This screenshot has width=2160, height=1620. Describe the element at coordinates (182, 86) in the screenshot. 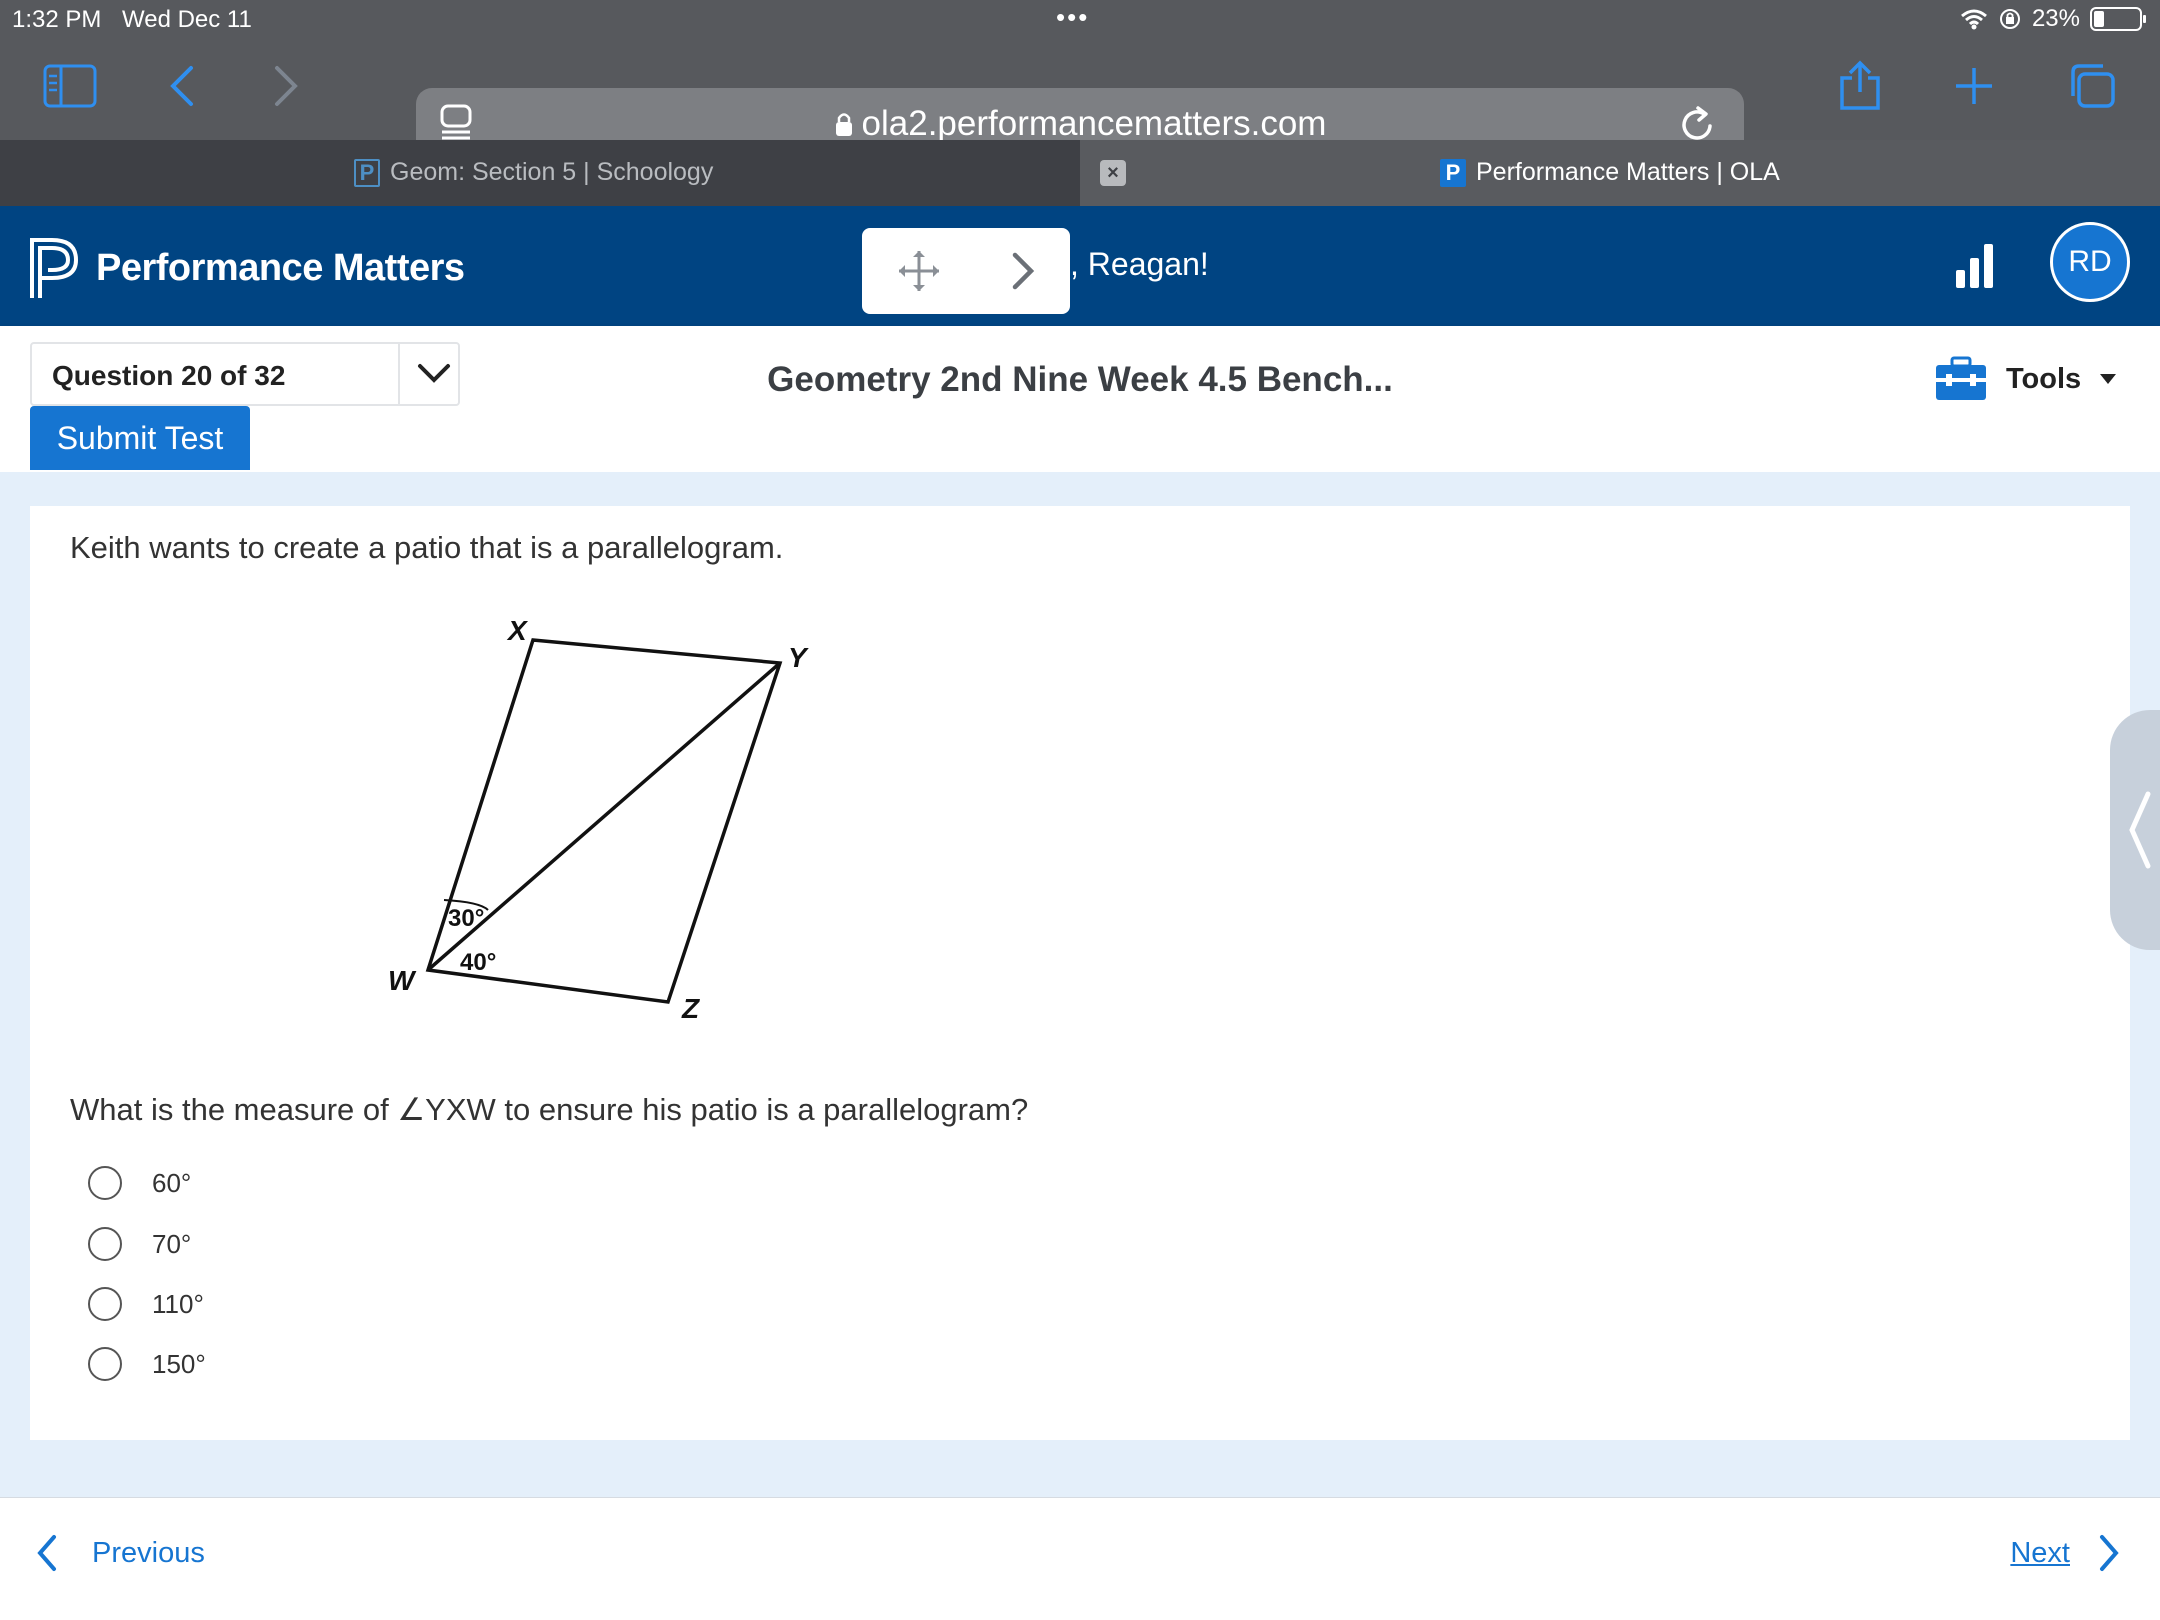

I see `back-icon` at that location.